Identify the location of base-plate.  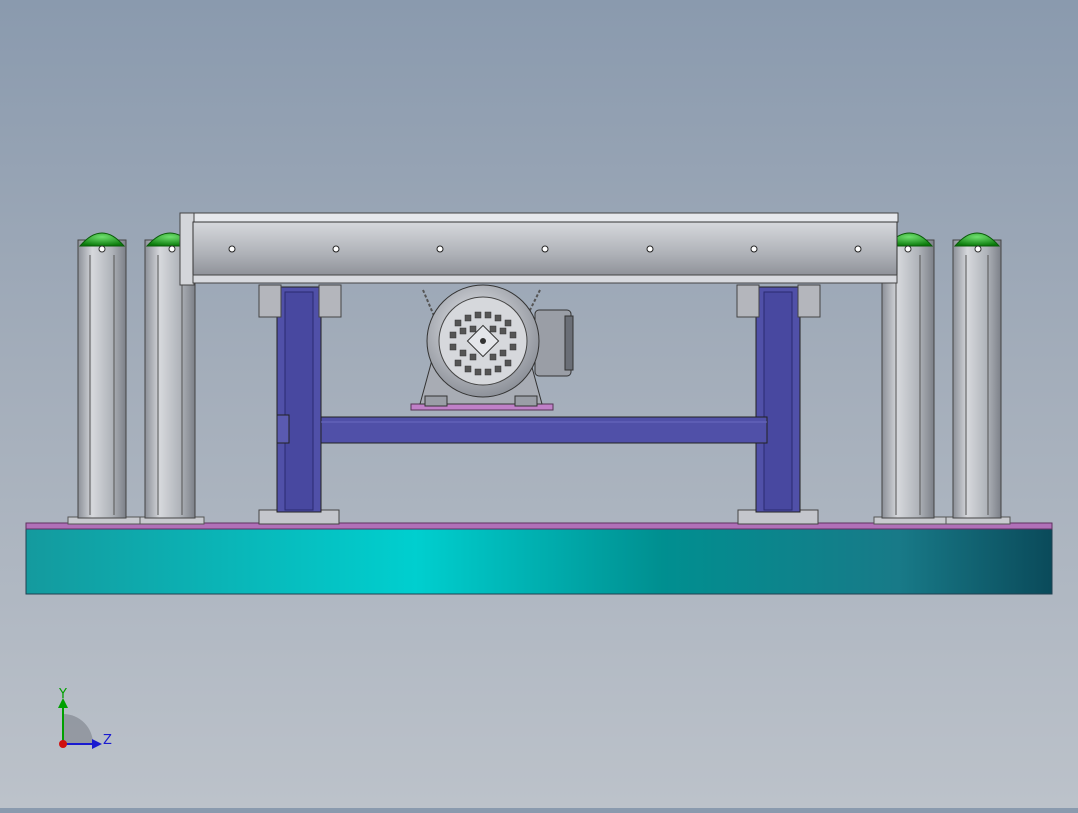
(539, 561).